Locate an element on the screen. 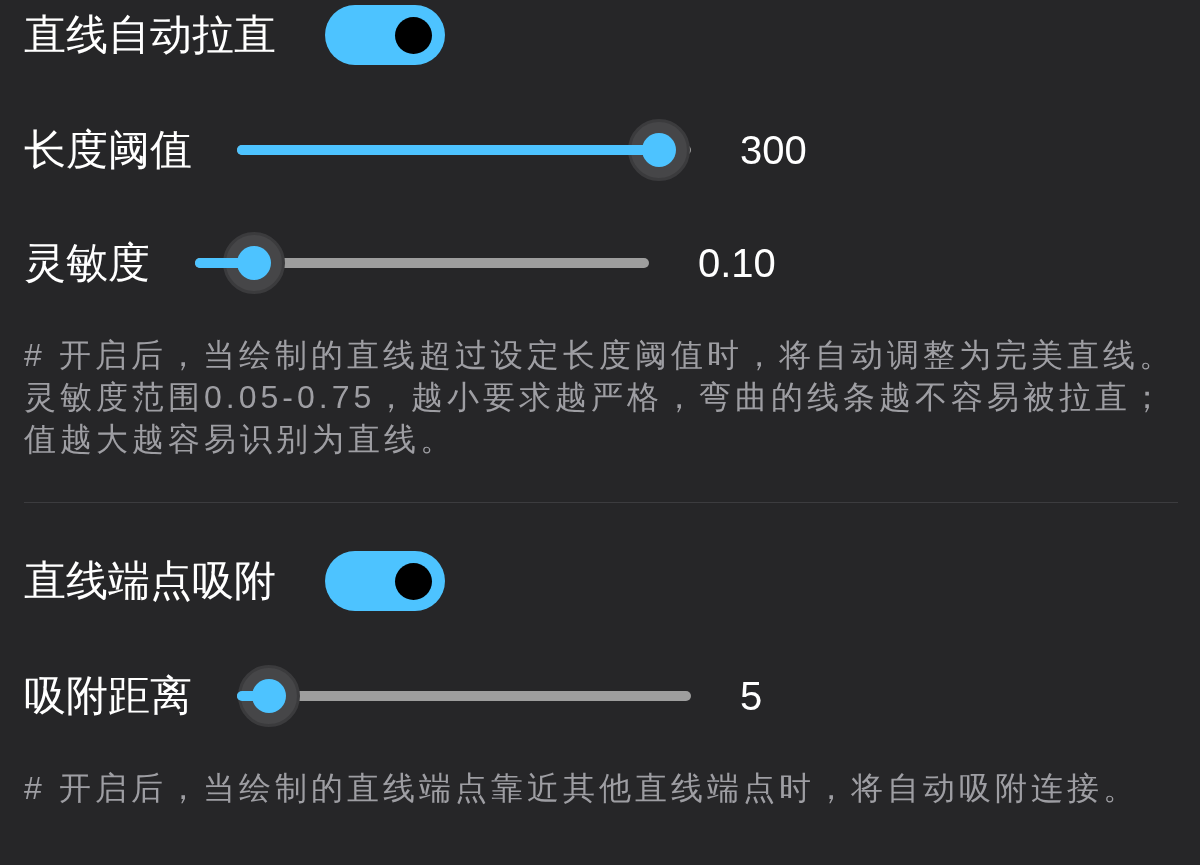 This screenshot has width=1200, height=865. slider-label: 吸附距离 is located at coordinates (108, 696).